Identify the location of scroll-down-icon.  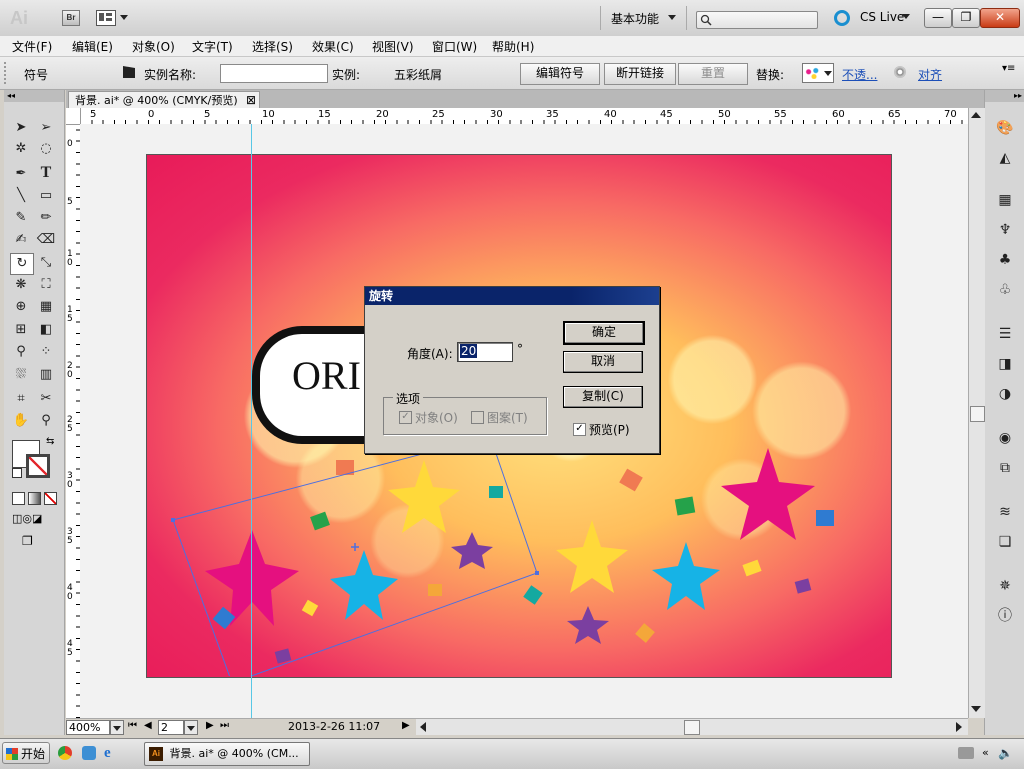
(976, 709).